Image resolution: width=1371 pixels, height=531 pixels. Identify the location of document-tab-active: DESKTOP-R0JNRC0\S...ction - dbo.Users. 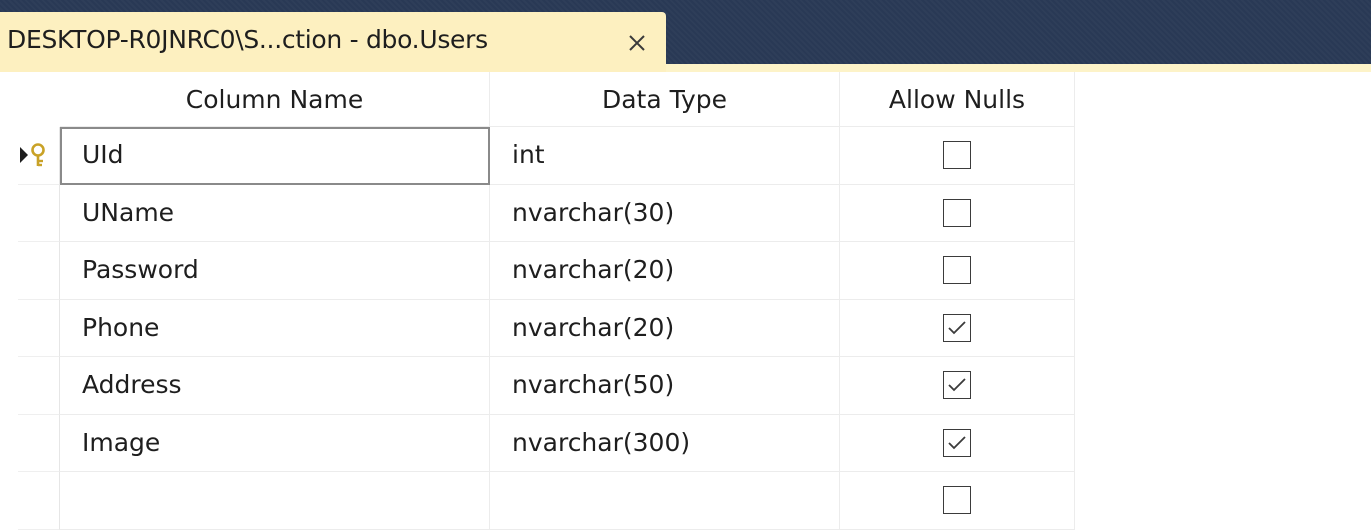
(333, 42).